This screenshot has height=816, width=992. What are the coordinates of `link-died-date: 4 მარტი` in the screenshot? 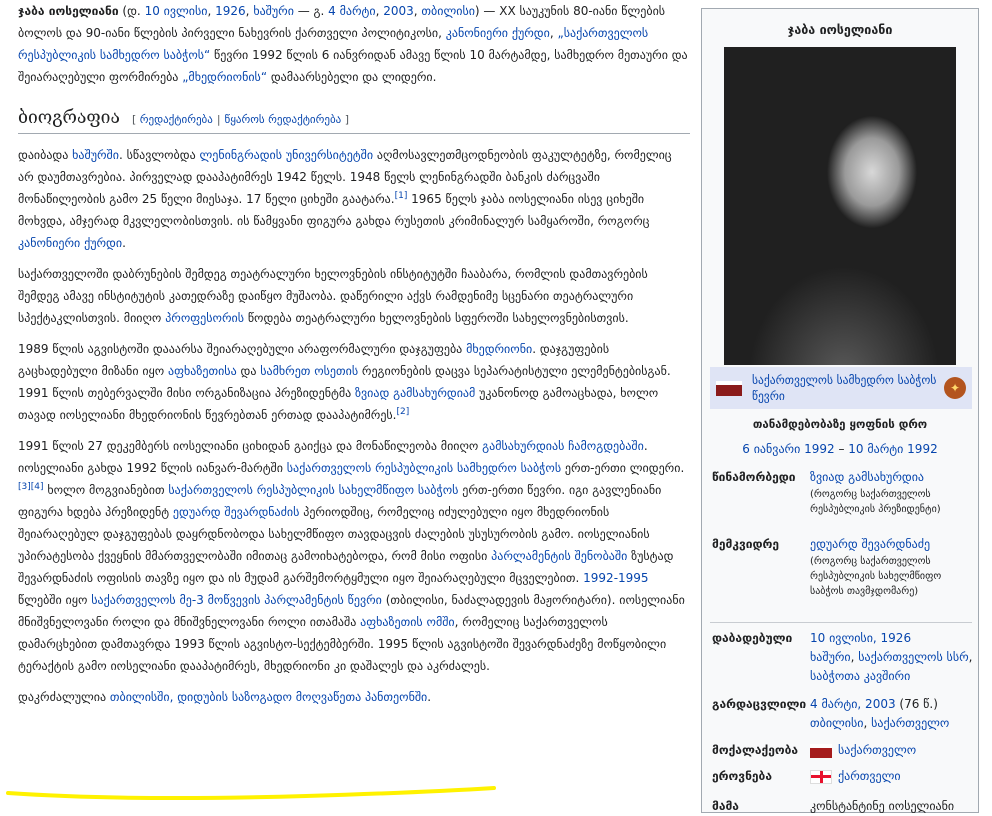 It's located at (351, 11).